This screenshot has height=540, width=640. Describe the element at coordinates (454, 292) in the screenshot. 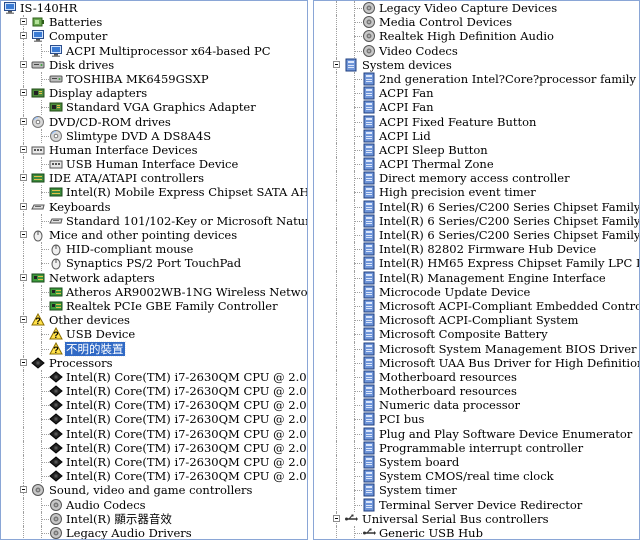

I see `node-label: Microcode Update Device` at that location.